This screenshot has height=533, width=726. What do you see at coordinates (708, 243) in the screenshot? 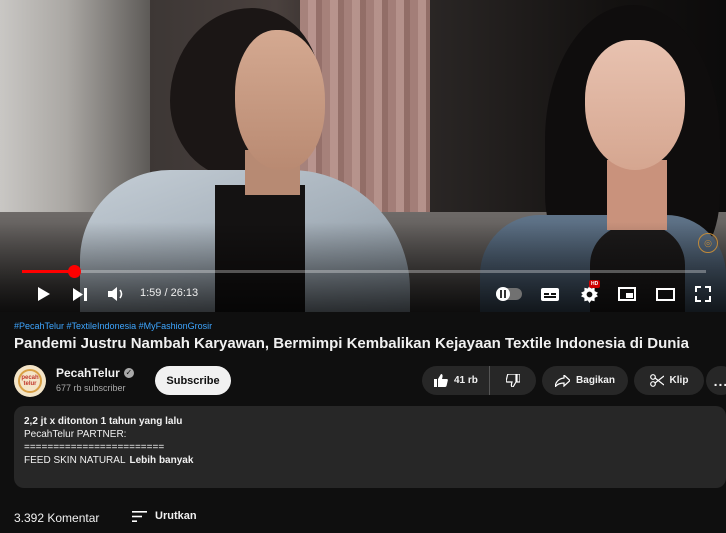
I see `channel-watermark-icon: ◎` at bounding box center [708, 243].